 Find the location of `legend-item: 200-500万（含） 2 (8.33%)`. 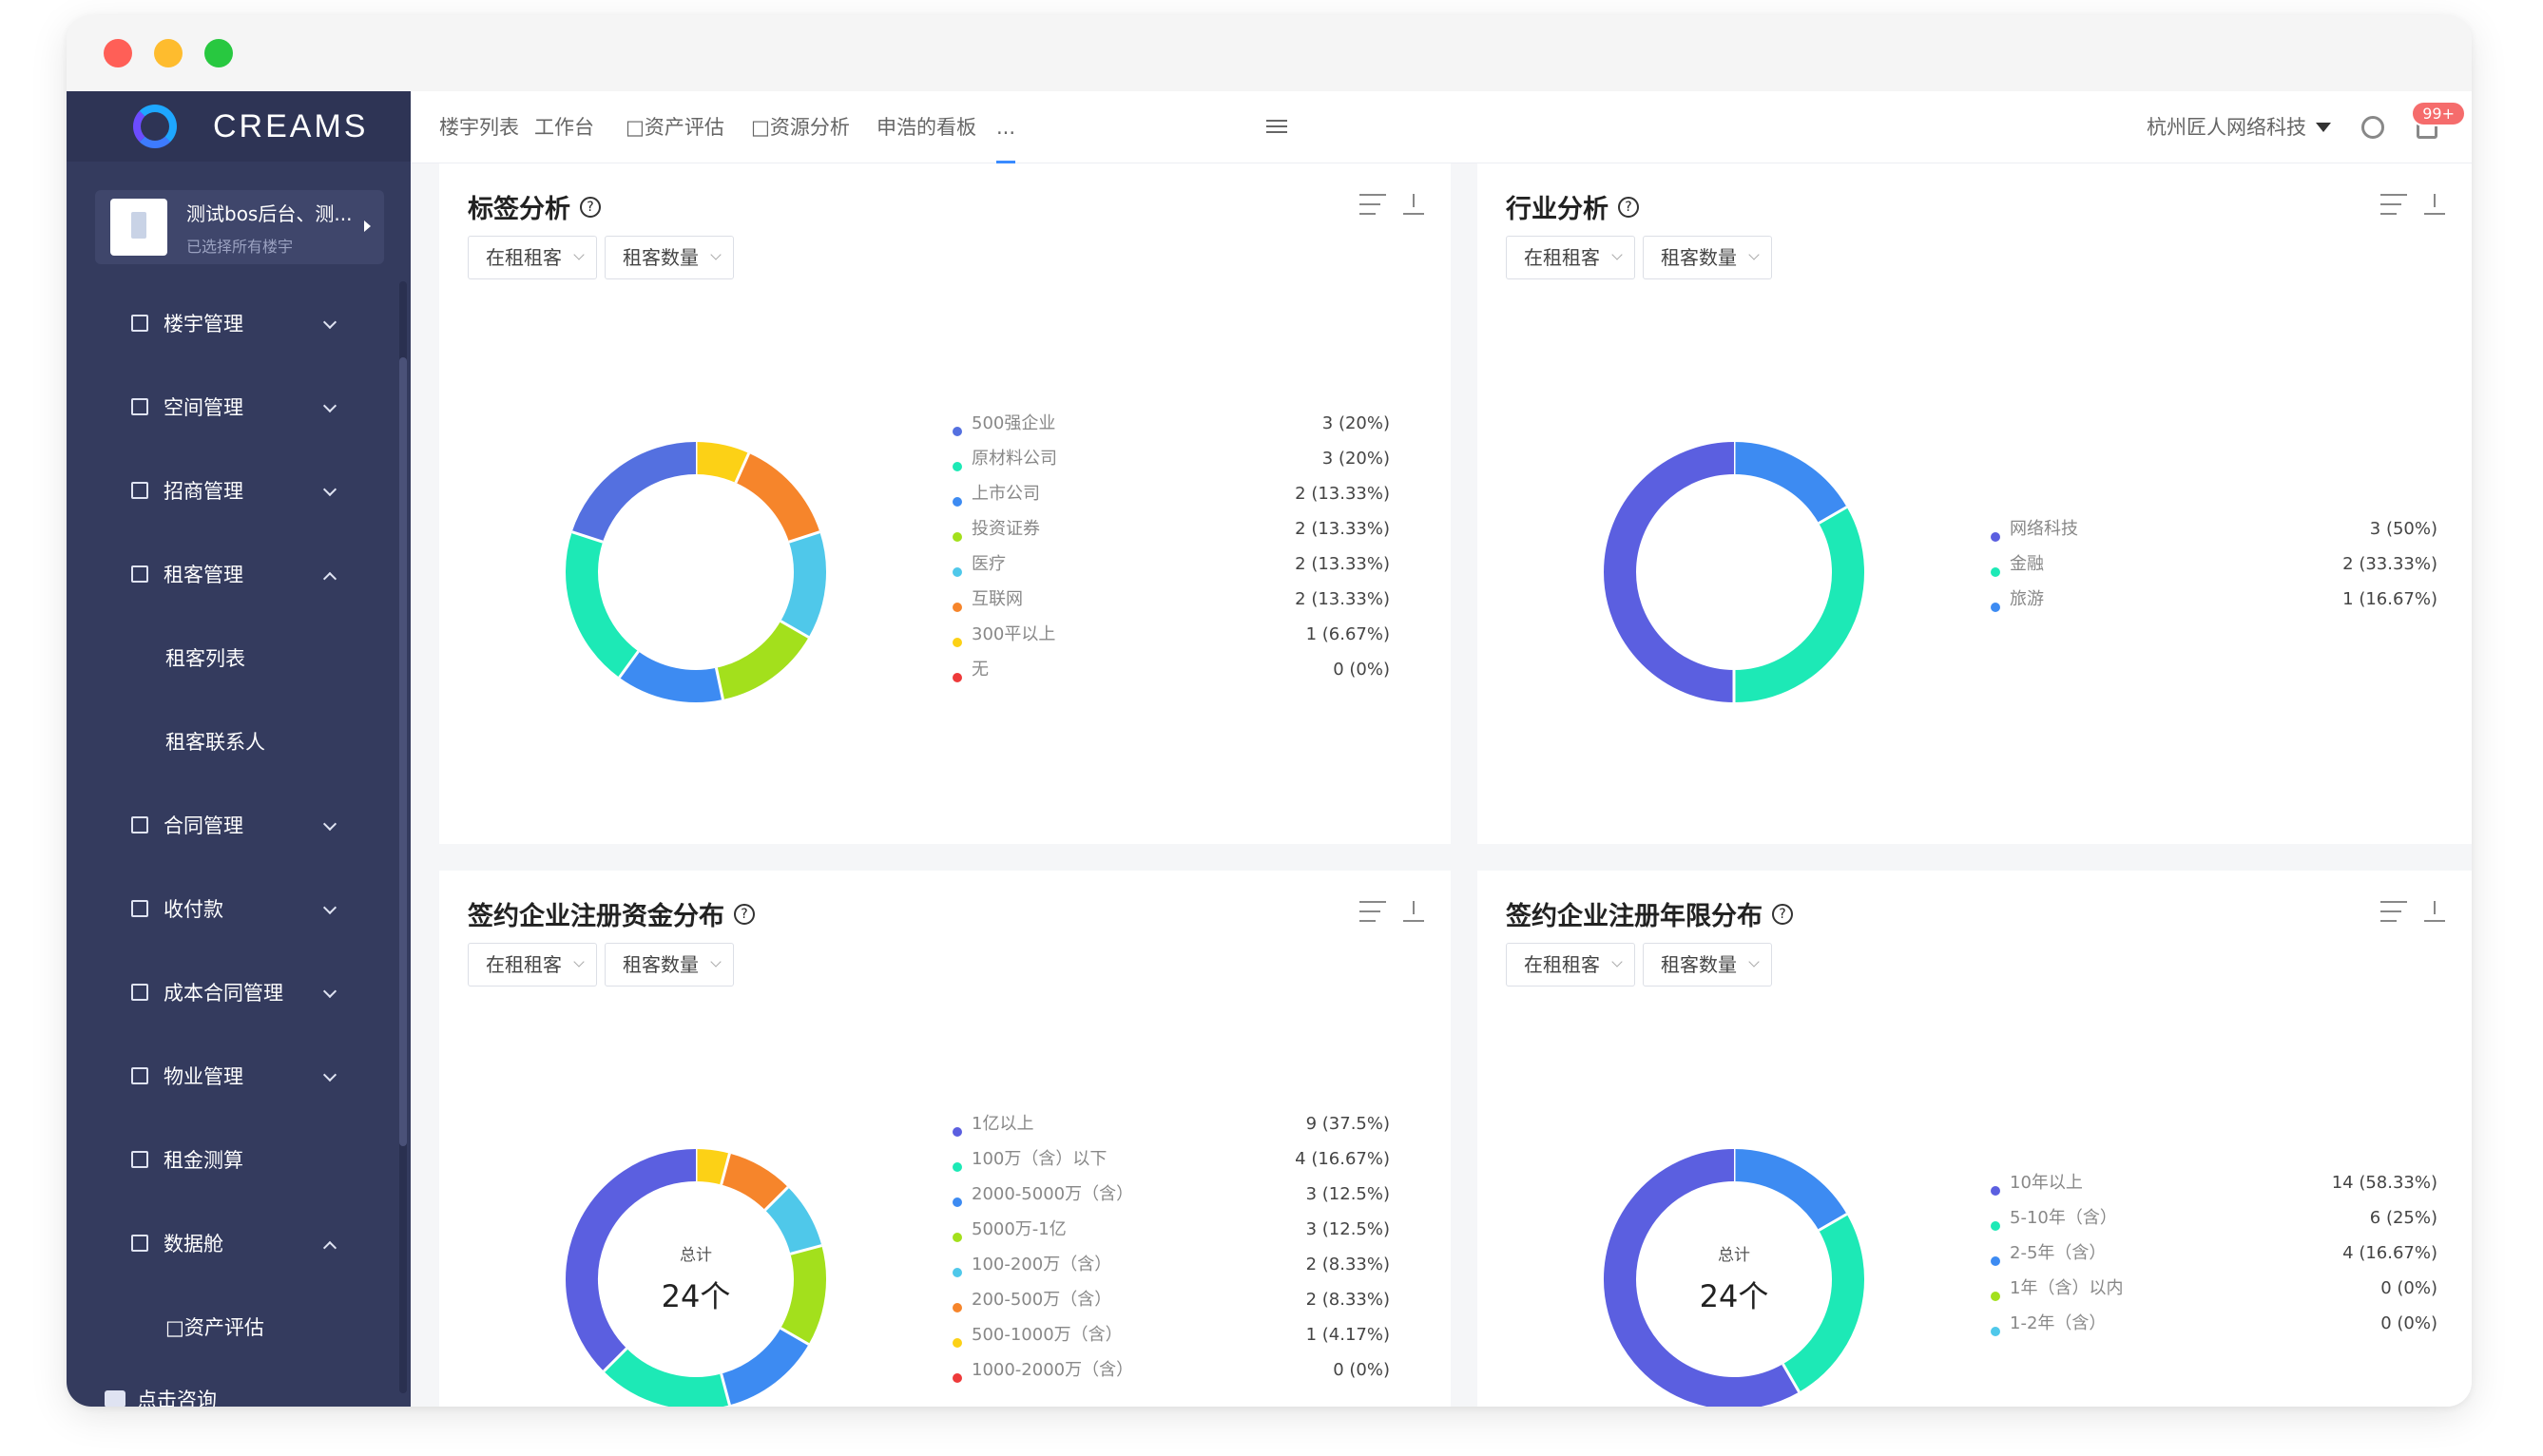

legend-item: 200-500万（含） 2 (8.33%) is located at coordinates (1171, 1299).